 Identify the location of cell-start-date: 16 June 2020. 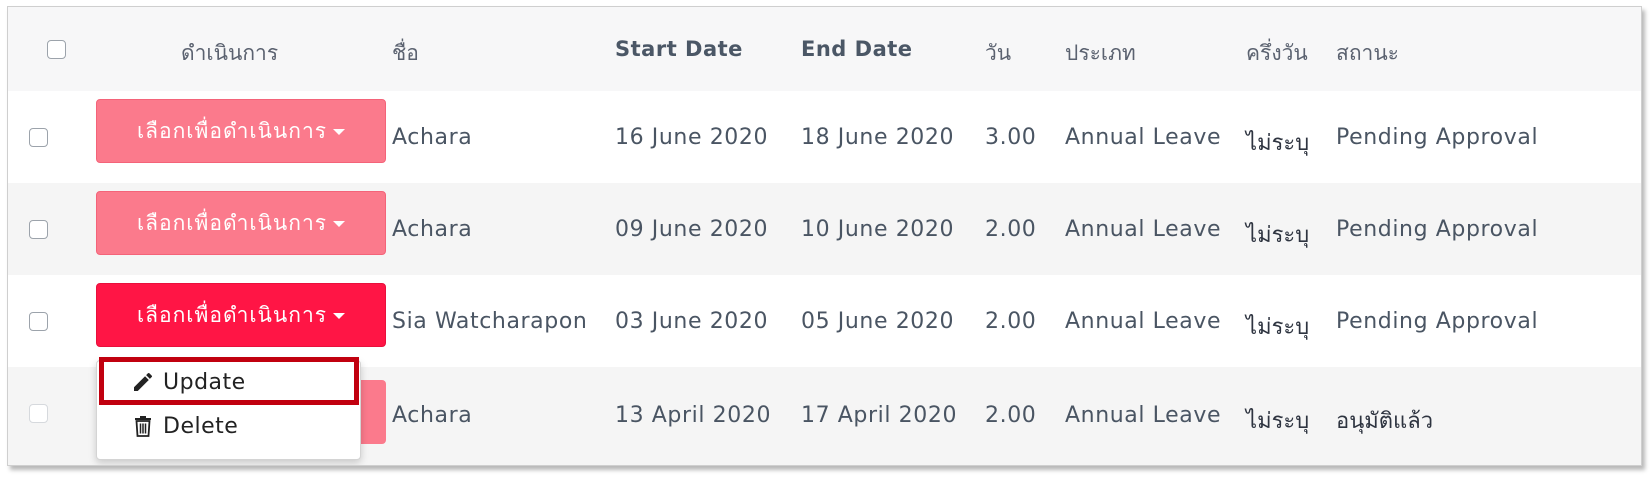
(692, 137).